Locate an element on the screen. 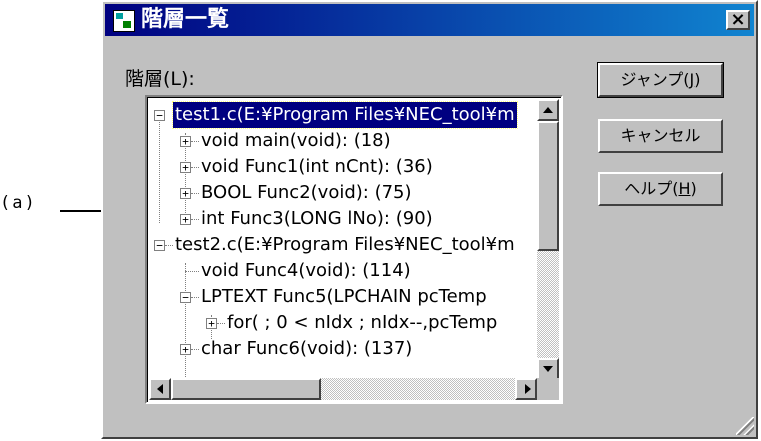 This screenshot has width=761, height=441. scroll-up-button is located at coordinates (548, 110).